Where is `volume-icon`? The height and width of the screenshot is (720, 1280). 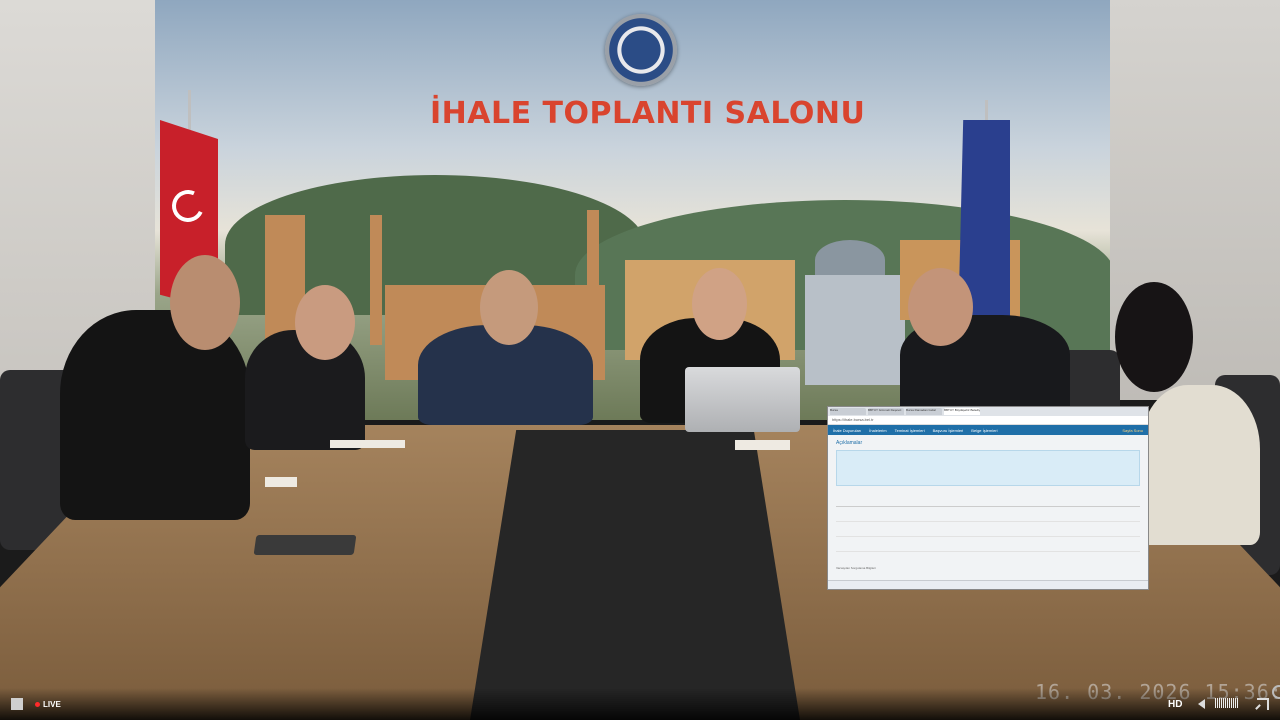
volume-icon is located at coordinates (1201, 704).